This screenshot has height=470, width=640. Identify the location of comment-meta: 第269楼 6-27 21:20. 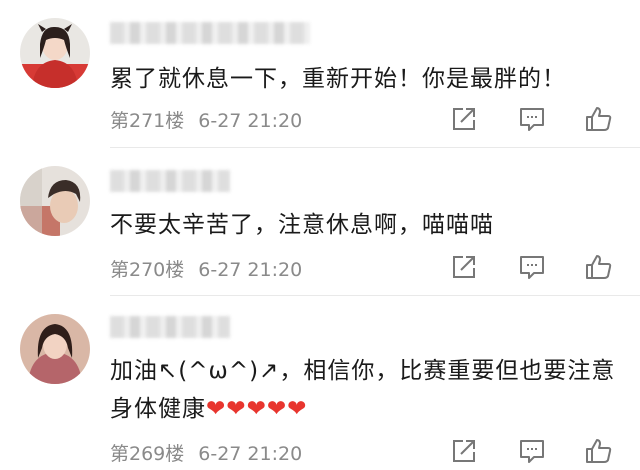
(206, 452).